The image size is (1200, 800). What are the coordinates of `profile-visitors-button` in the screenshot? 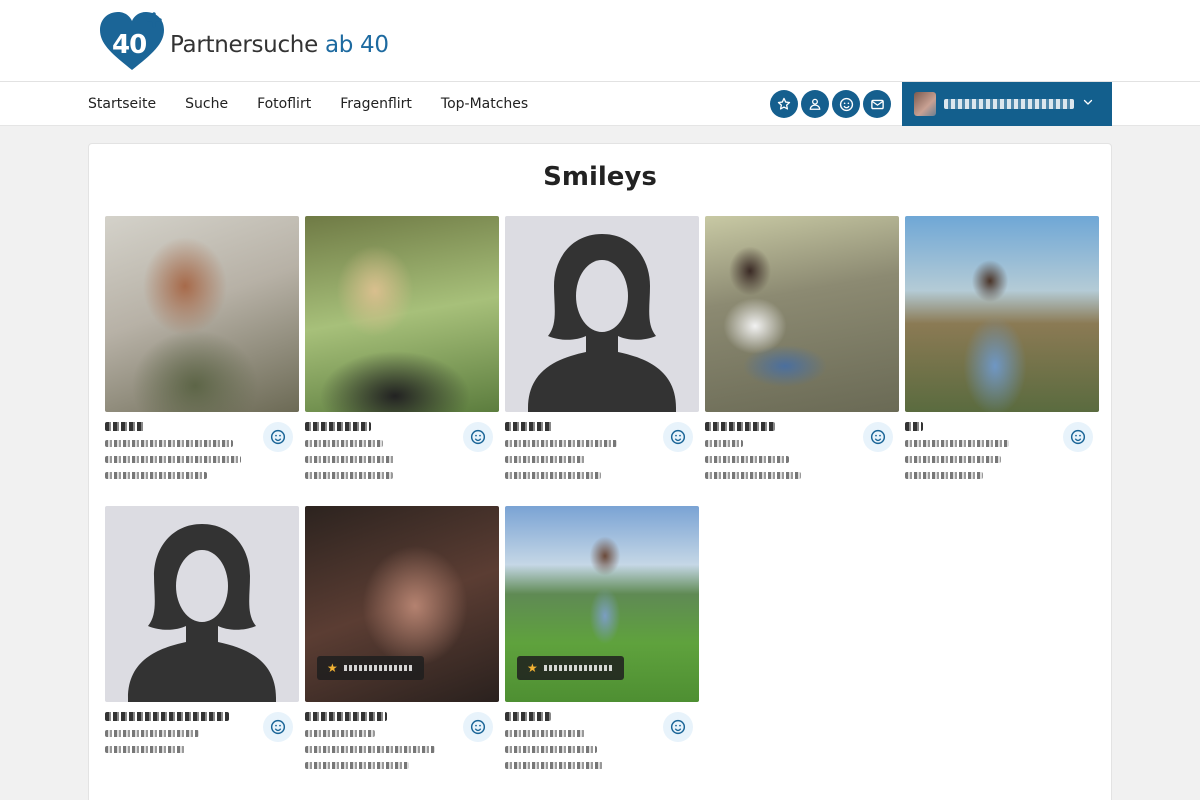 It's located at (815, 104).